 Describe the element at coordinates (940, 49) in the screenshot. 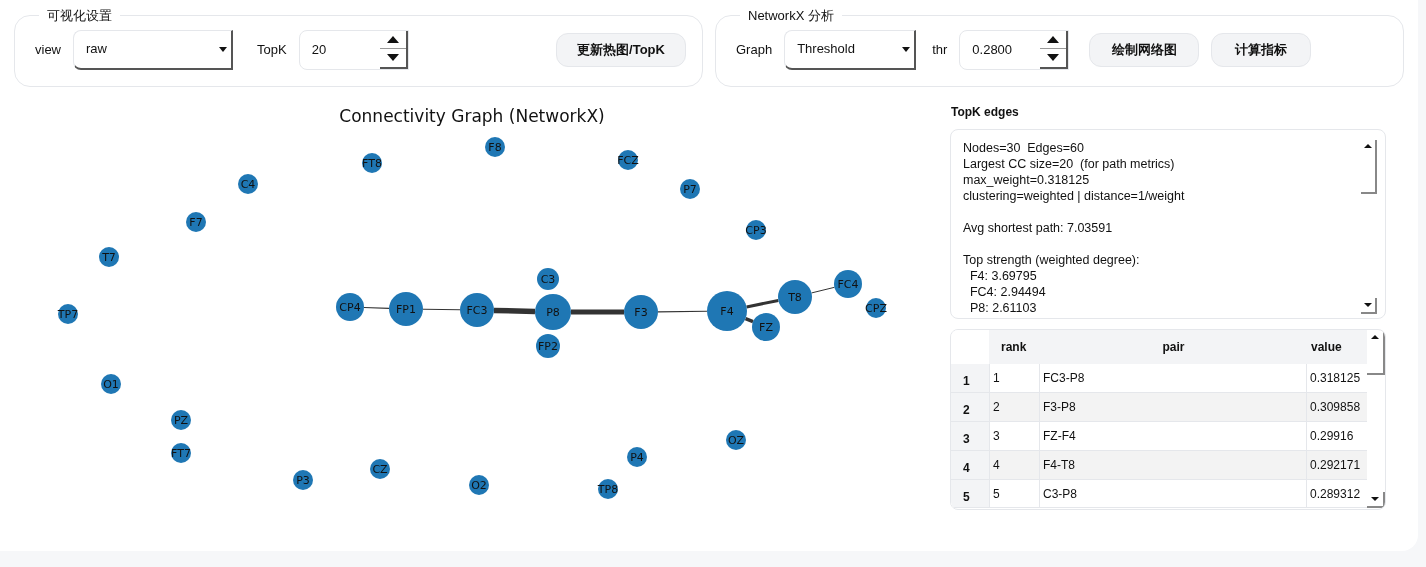

I see `field-label: thr` at that location.